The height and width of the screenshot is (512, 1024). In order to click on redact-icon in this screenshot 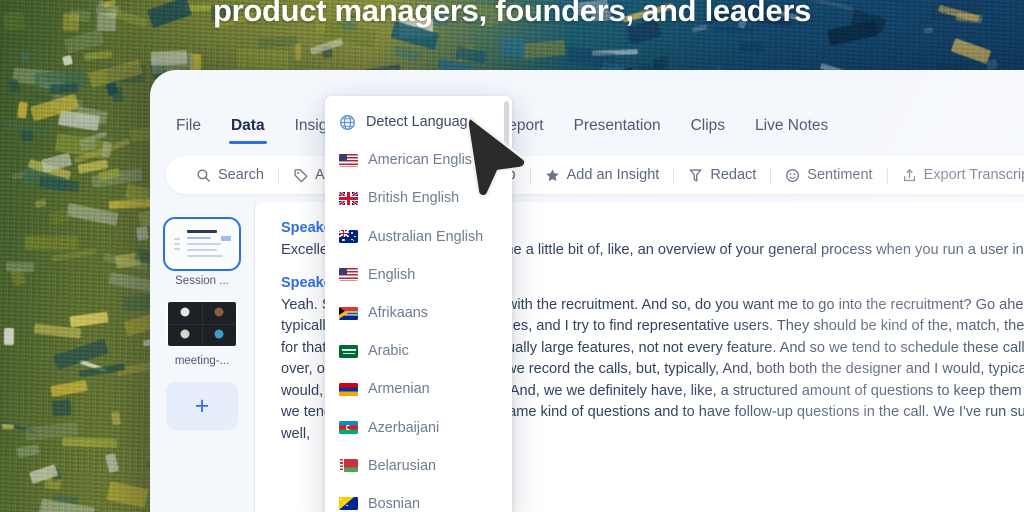, I will do `click(695, 175)`.